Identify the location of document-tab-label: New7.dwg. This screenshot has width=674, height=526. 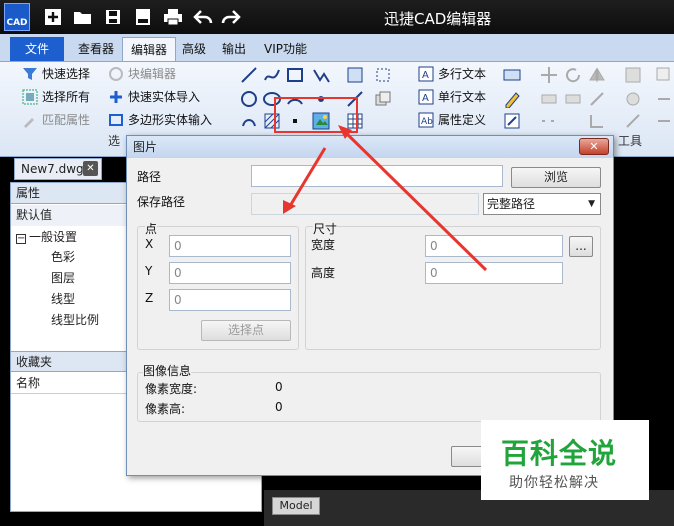
(52, 169).